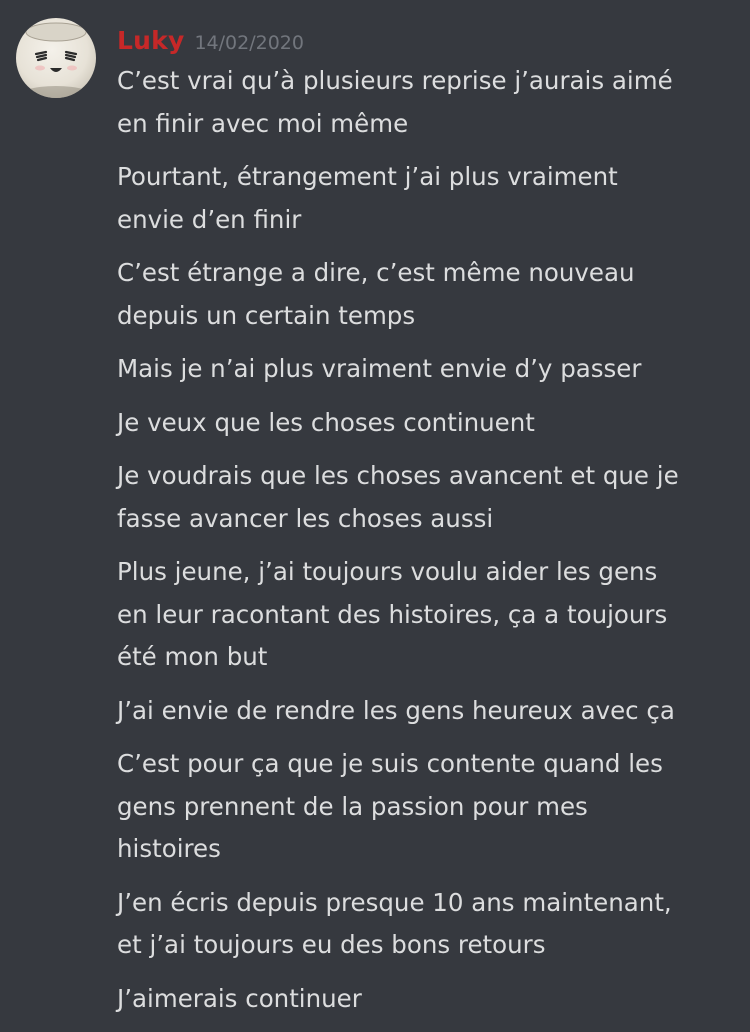 This screenshot has width=750, height=1032. I want to click on smiling-cup-avatar-icon, so click(56, 60).